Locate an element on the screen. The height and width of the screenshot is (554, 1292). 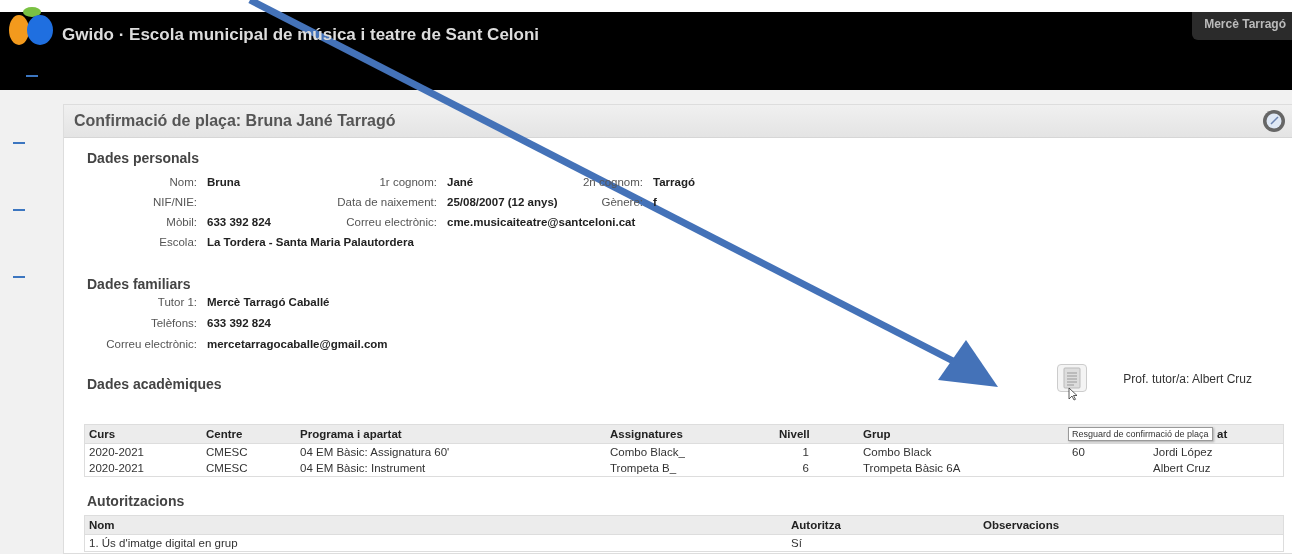
column-header: Autoritza is located at coordinates (883, 525).